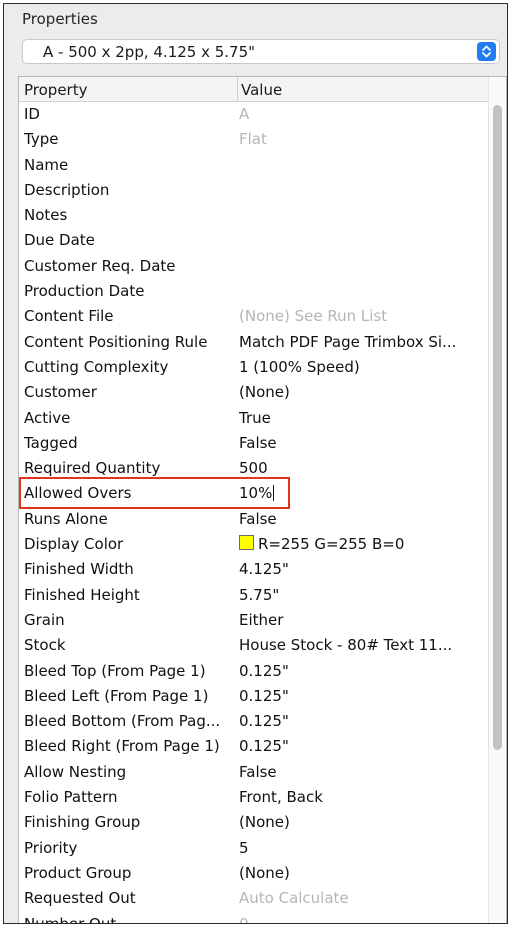 Image resolution: width=513 pixels, height=929 pixels. What do you see at coordinates (361, 418) in the screenshot?
I see `property-value-cell: True` at bounding box center [361, 418].